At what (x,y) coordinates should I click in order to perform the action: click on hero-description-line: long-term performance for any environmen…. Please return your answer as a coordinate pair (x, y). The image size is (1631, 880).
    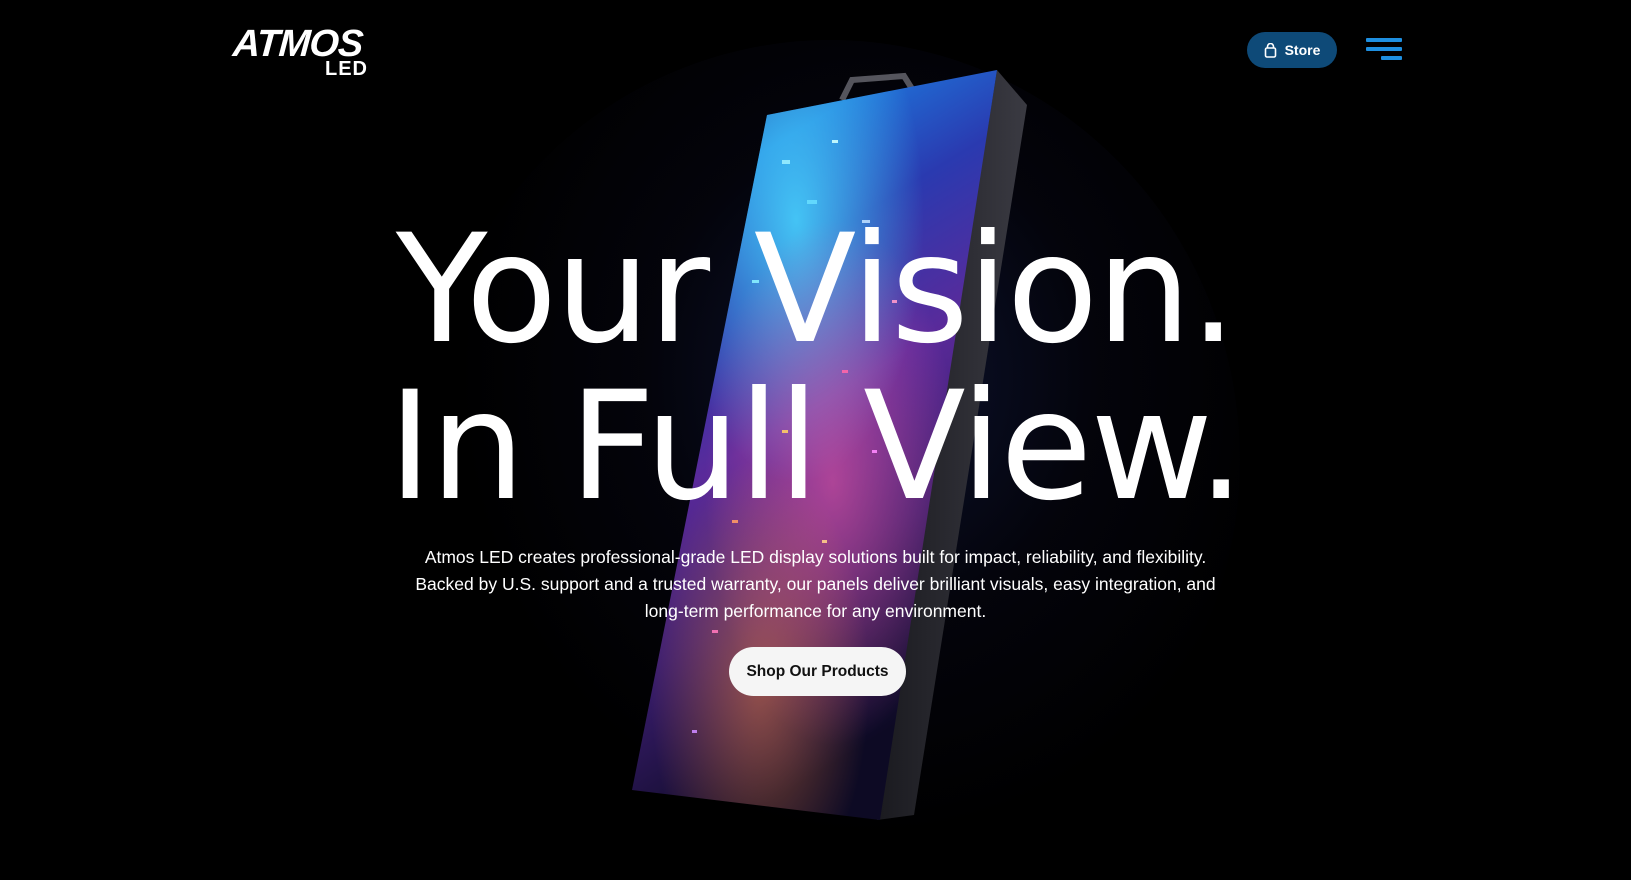
    Looking at the image, I should click on (815, 611).